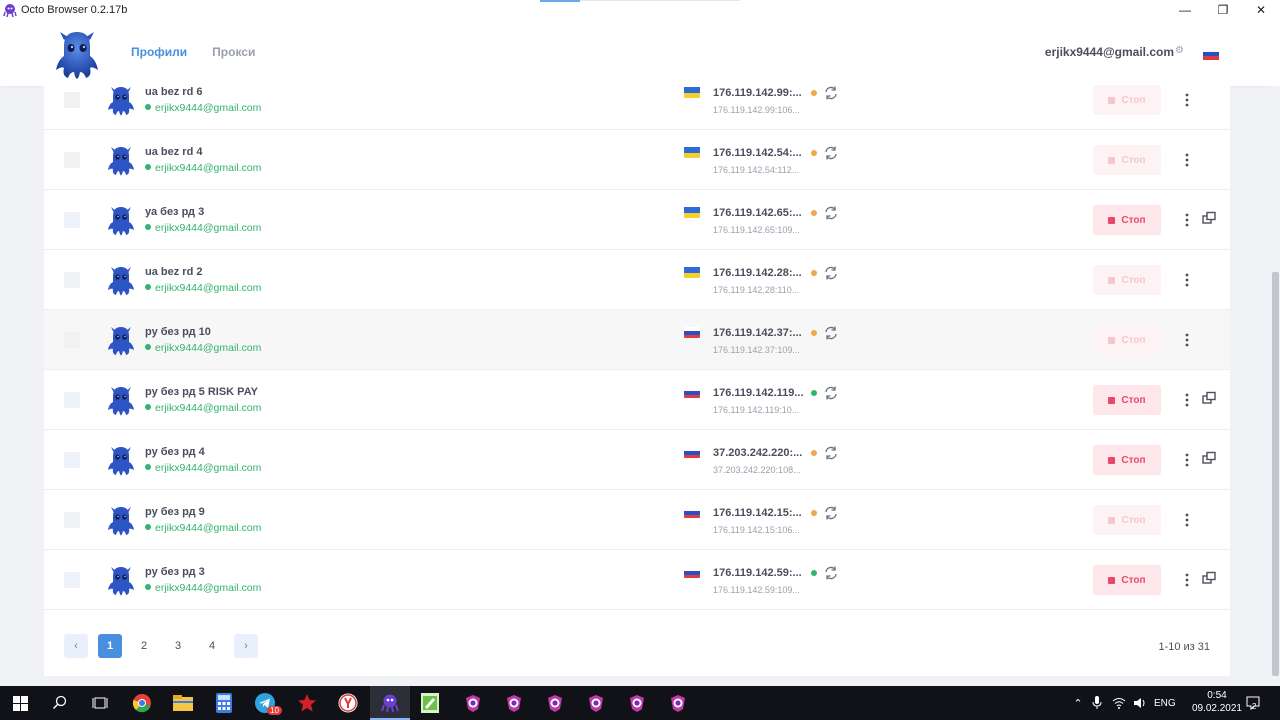 The image size is (1280, 720). I want to click on scrollbar, so click(1275, 381).